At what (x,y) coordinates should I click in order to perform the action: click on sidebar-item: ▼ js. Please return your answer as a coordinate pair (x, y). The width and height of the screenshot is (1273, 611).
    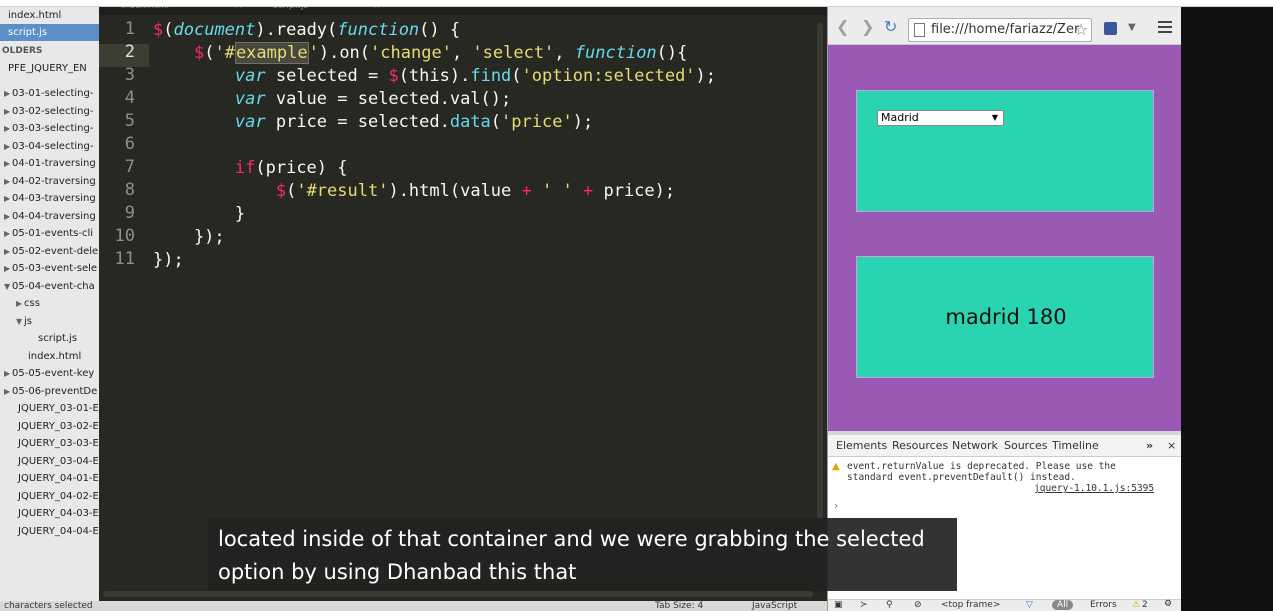
    Looking at the image, I should click on (49, 321).